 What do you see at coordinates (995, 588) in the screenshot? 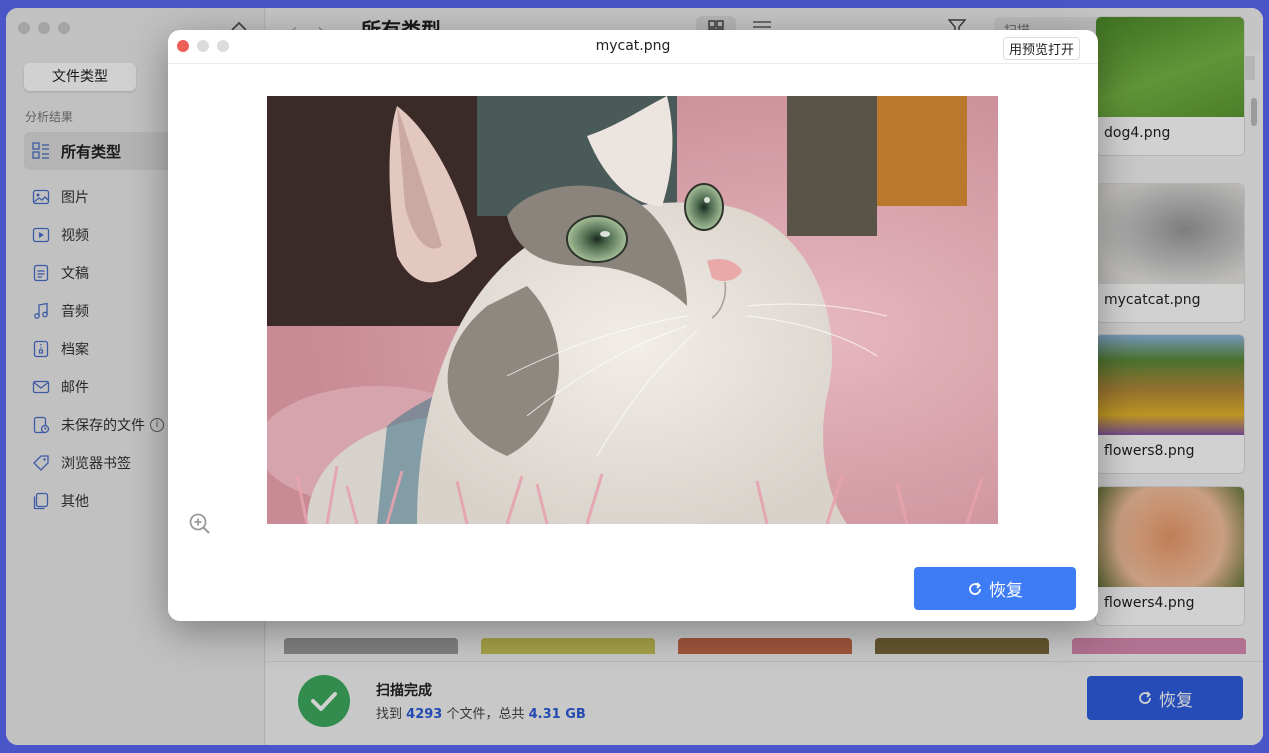
I see `modal-recover-button: 恢复` at bounding box center [995, 588].